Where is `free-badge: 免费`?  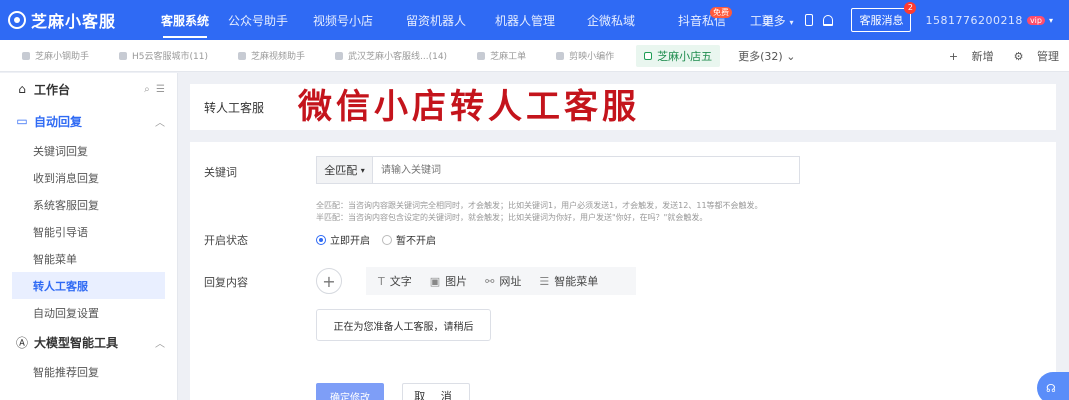 free-badge: 免费 is located at coordinates (721, 12).